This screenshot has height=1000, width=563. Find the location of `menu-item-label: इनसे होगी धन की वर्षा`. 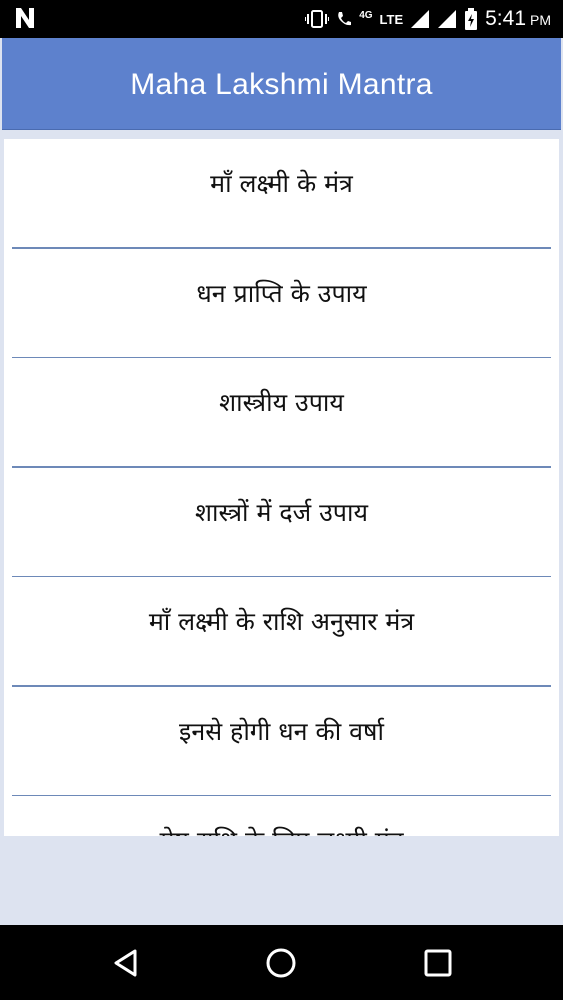

menu-item-label: इनसे होगी धन की वर्षा is located at coordinates (281, 731).